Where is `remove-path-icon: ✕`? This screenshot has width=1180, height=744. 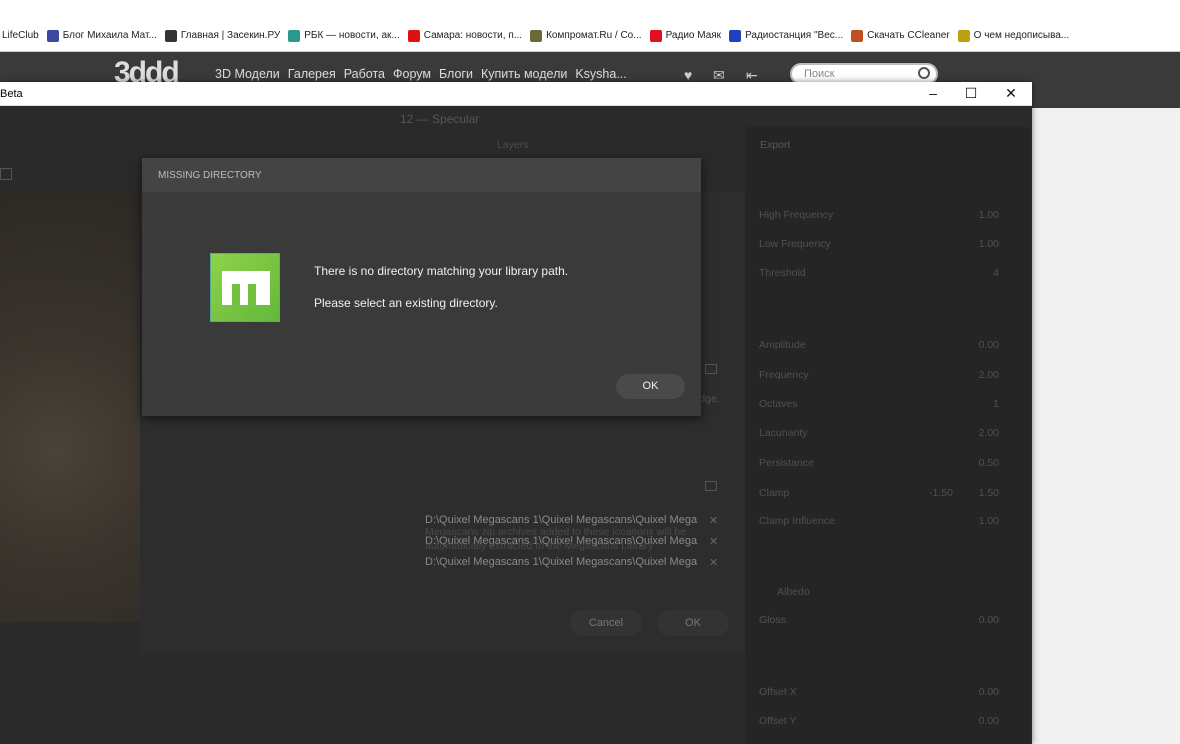 remove-path-icon: ✕ is located at coordinates (713, 562).